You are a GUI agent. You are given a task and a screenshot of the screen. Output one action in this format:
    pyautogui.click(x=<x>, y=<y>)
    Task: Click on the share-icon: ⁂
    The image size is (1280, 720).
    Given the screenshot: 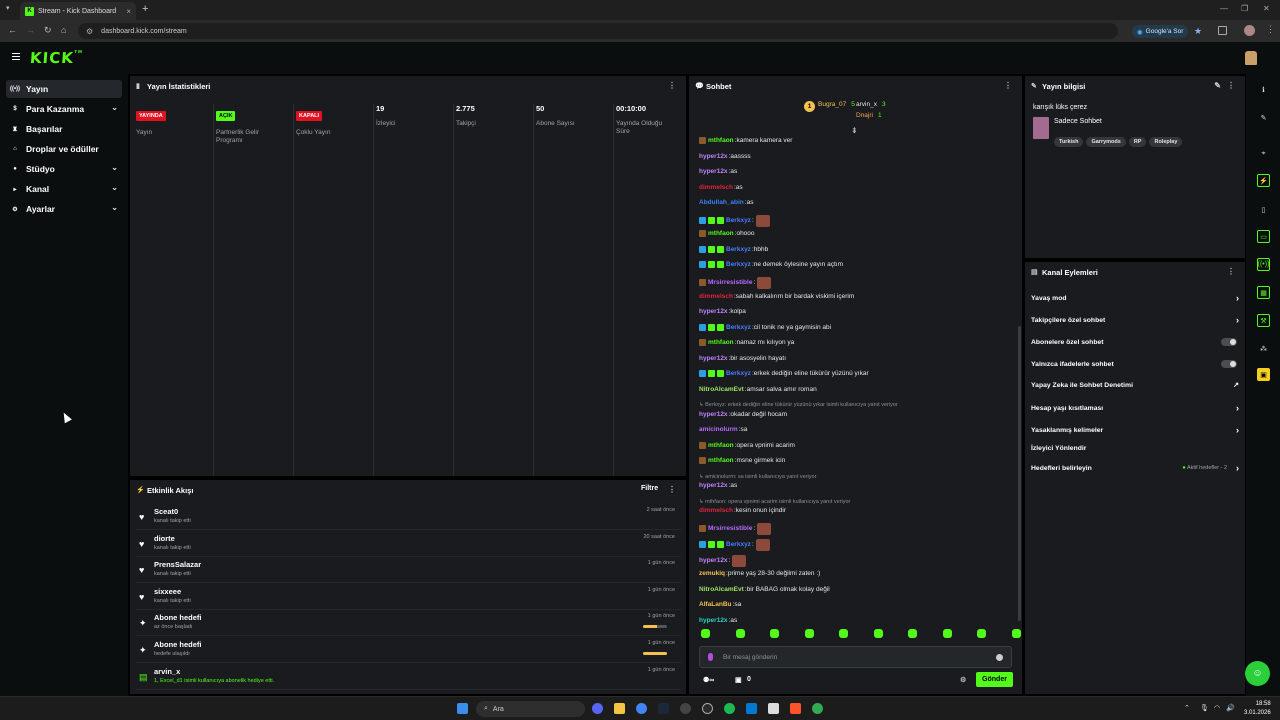 What is the action you would take?
    pyautogui.click(x=1263, y=348)
    